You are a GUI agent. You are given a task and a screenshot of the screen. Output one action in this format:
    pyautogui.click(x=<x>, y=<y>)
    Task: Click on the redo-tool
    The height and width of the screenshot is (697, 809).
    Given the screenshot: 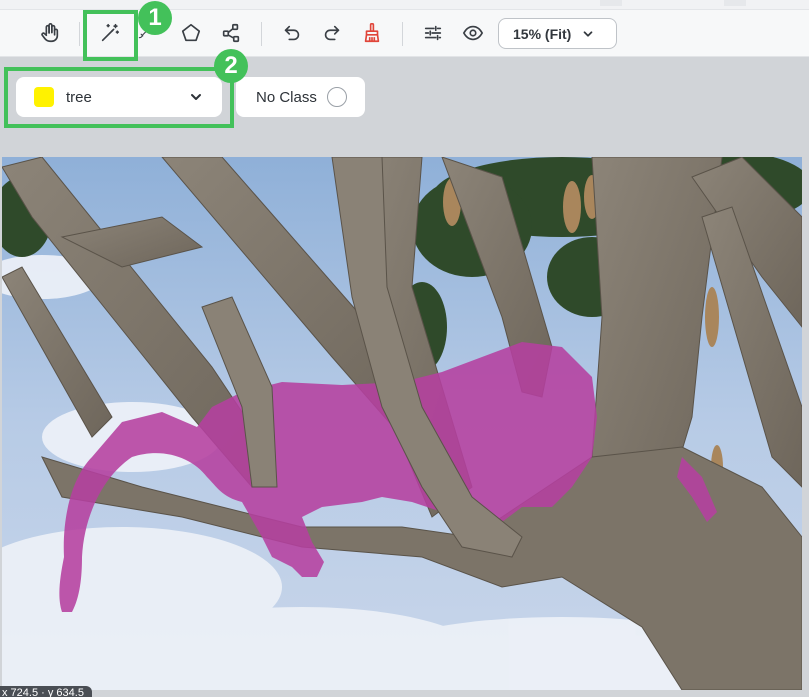 What is the action you would take?
    pyautogui.click(x=332, y=33)
    